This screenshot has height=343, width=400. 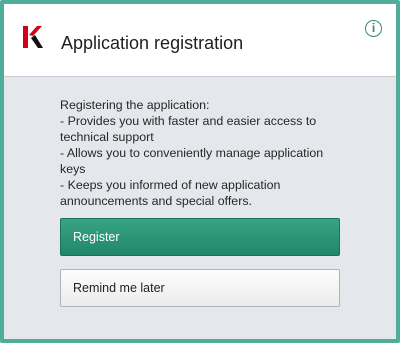 What do you see at coordinates (200, 288) in the screenshot?
I see `remind-me-later-button: Remind me later` at bounding box center [200, 288].